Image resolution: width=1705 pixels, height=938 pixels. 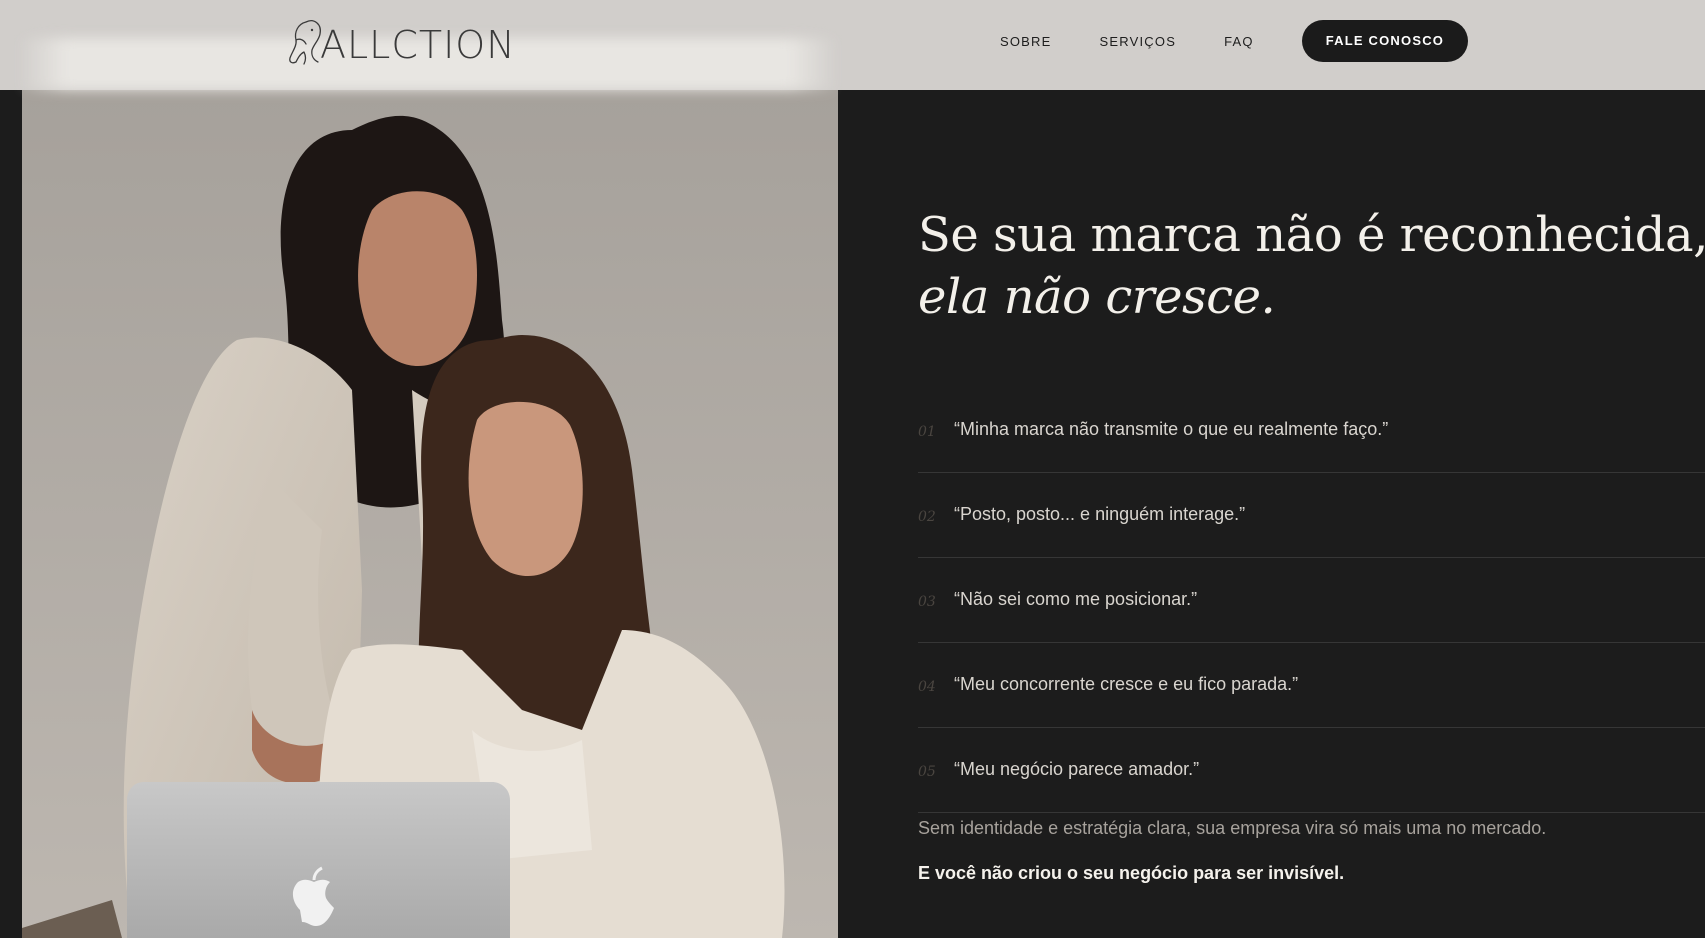 I want to click on list-item: 03 “Não sei como me posicionar.”, so click(x=1311, y=600).